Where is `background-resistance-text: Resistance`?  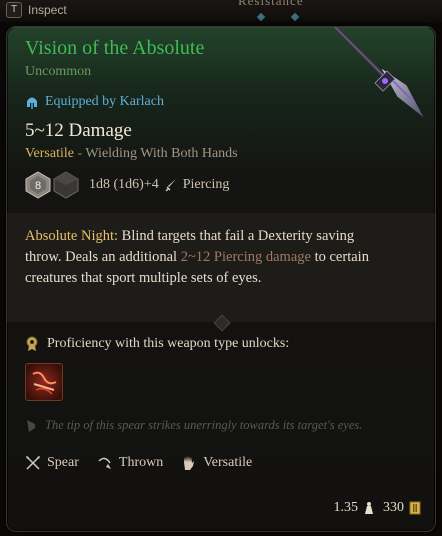
background-resistance-text: Resistance is located at coordinates (271, 4).